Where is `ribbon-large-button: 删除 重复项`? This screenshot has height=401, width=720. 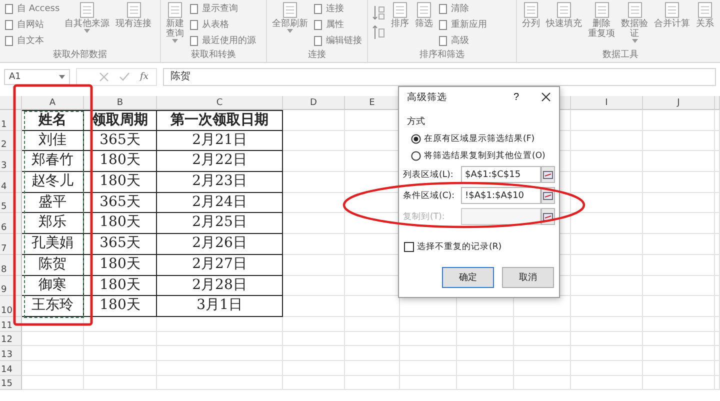 ribbon-large-button: 删除 重复项 is located at coordinates (601, 20).